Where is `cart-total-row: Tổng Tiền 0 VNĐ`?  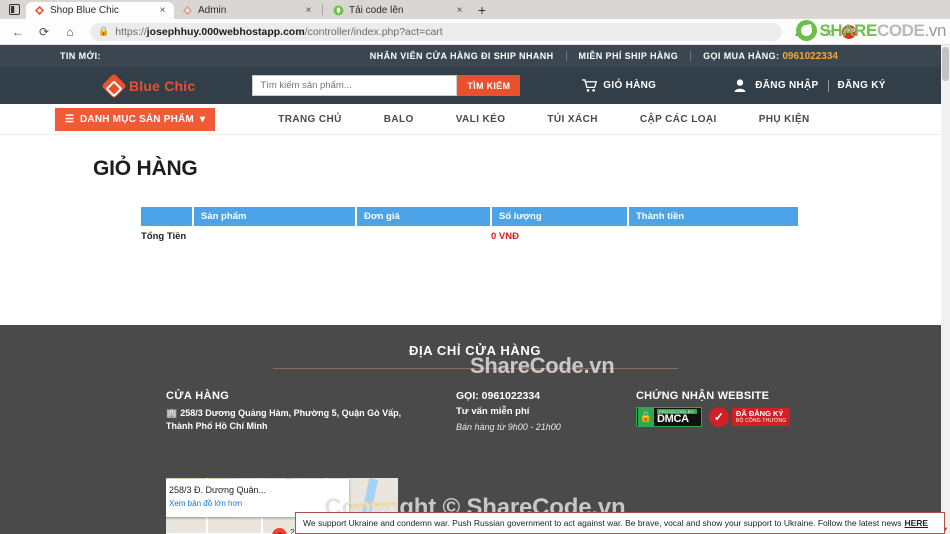 cart-total-row: Tổng Tiền 0 VNĐ is located at coordinates (469, 234).